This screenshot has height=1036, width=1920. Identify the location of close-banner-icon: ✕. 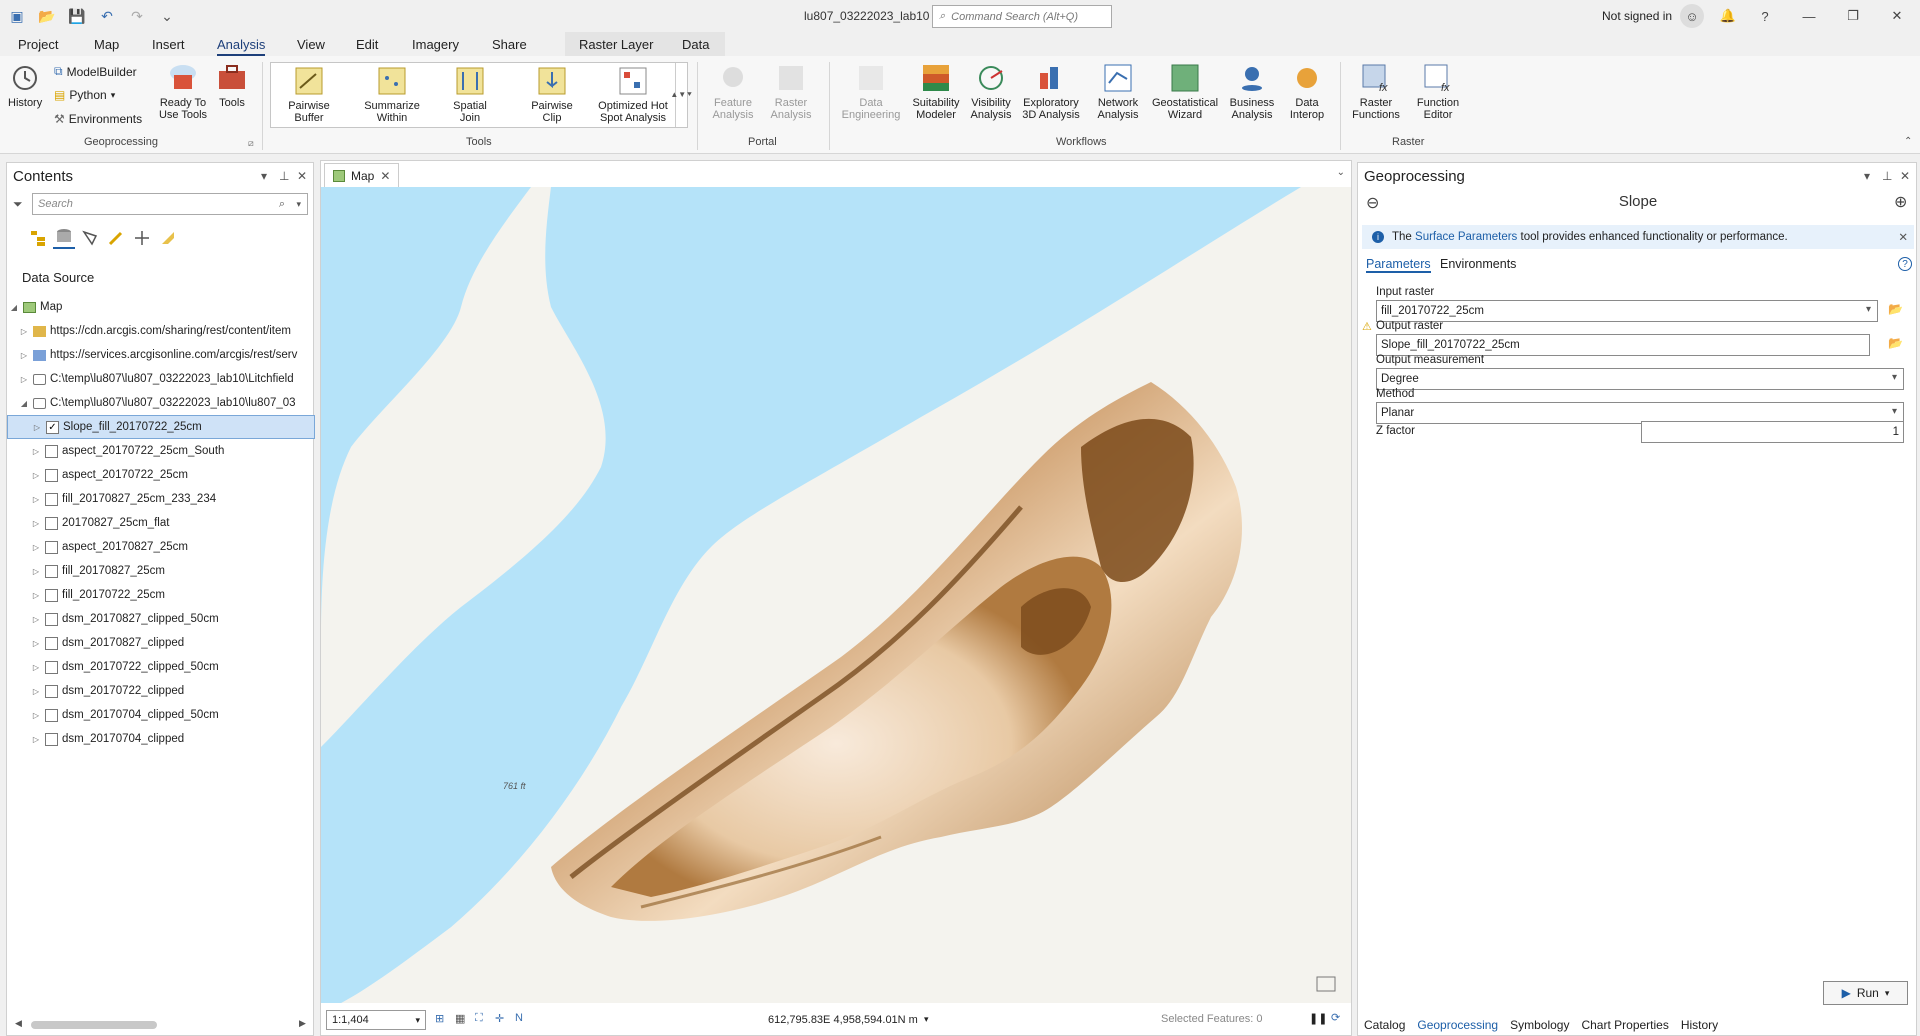
(1903, 237).